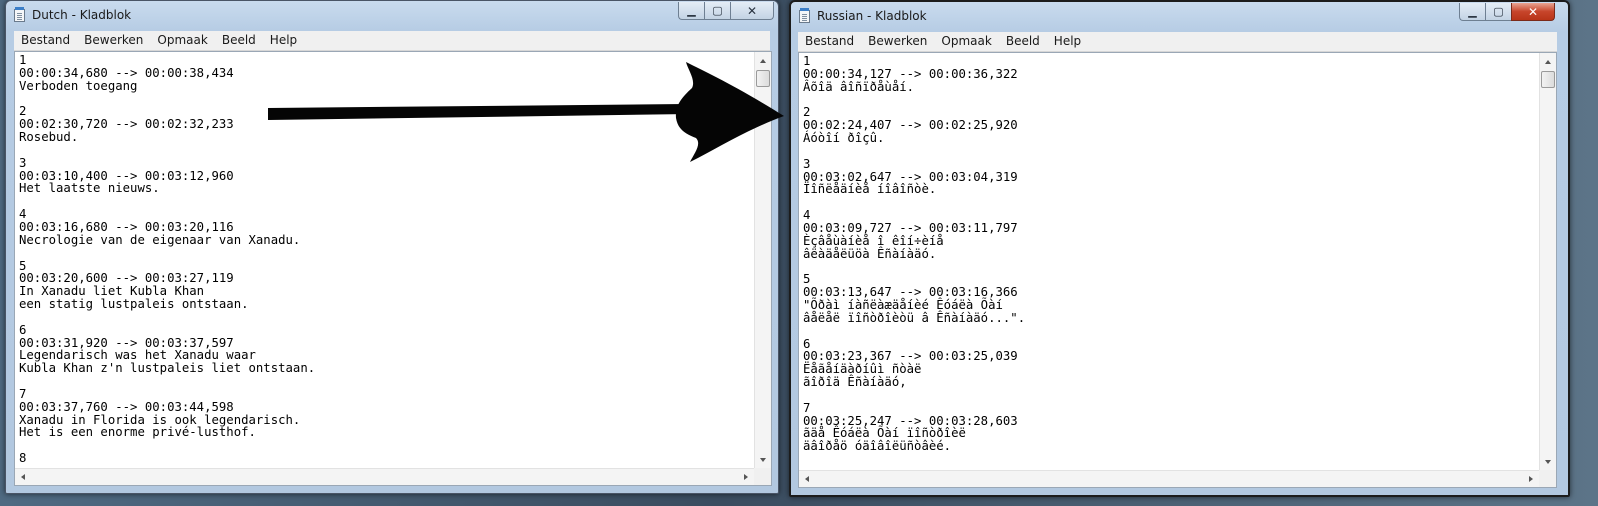 This screenshot has height=506, width=1598. Describe the element at coordinates (82, 15) in the screenshot. I see `window-title: Dutch - Kladblok` at that location.